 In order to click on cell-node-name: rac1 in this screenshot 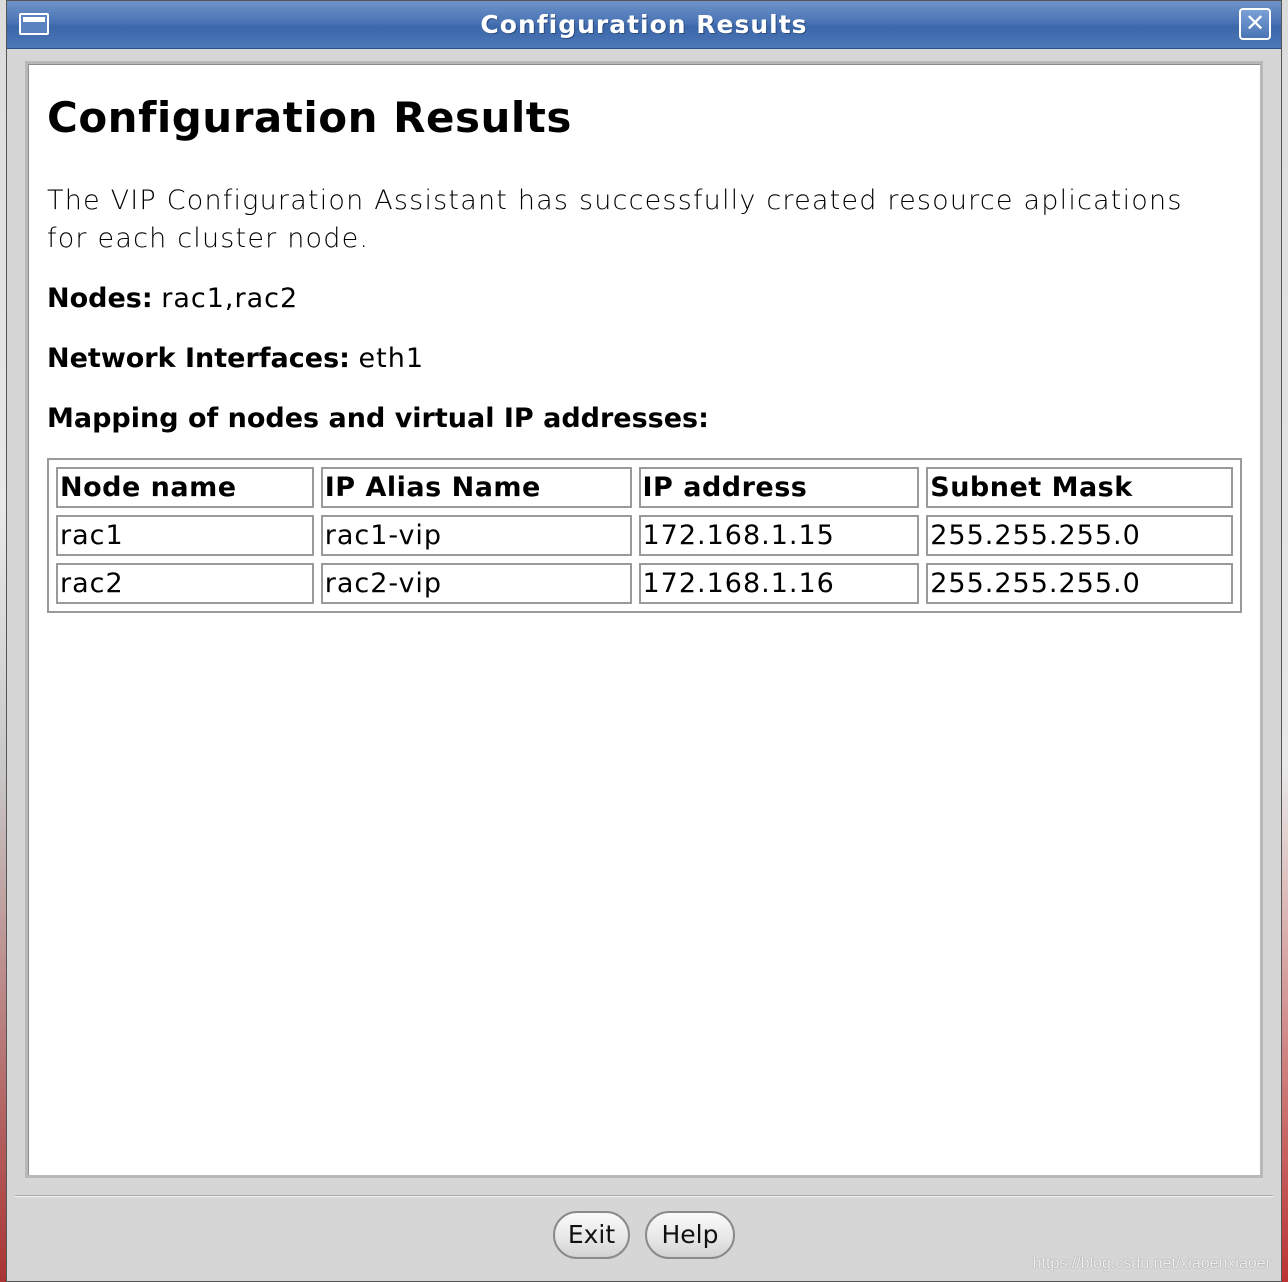, I will do `click(185, 535)`.